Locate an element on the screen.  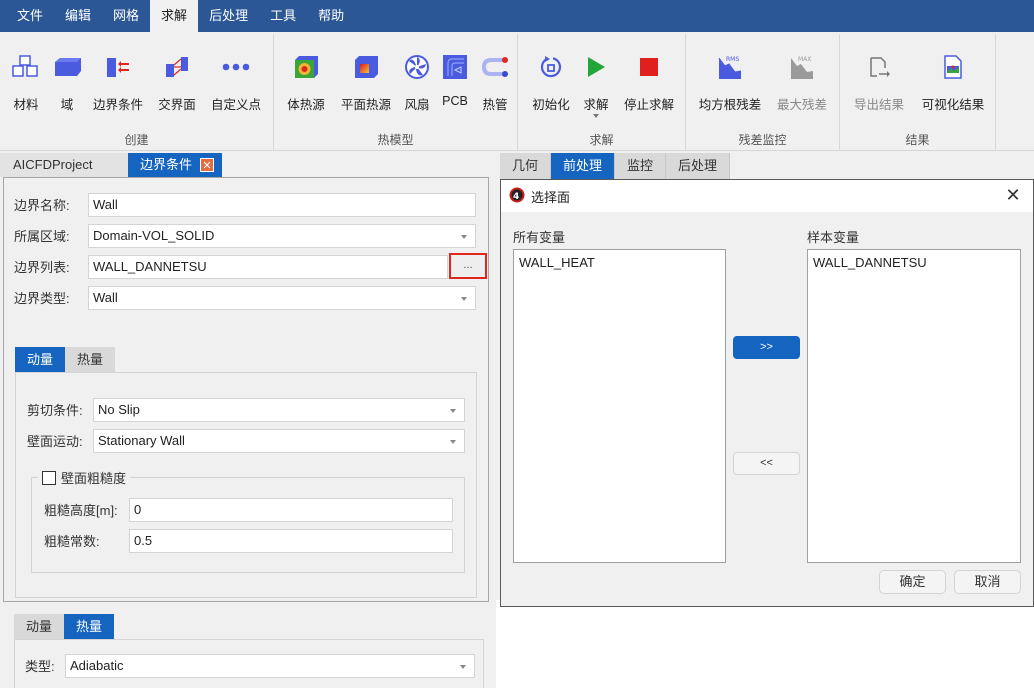
roughness-height-row: 粗糙高度[m]: 0 is located at coordinates (248, 509).